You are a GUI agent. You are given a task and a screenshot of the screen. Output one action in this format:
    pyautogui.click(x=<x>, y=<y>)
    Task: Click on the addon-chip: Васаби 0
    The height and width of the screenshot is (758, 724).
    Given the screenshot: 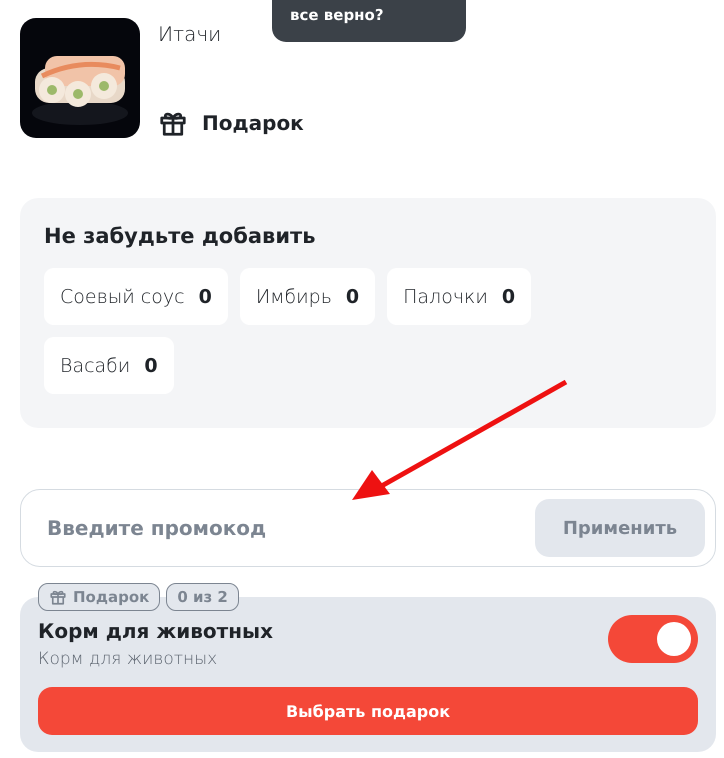 What is the action you would take?
    pyautogui.click(x=109, y=365)
    